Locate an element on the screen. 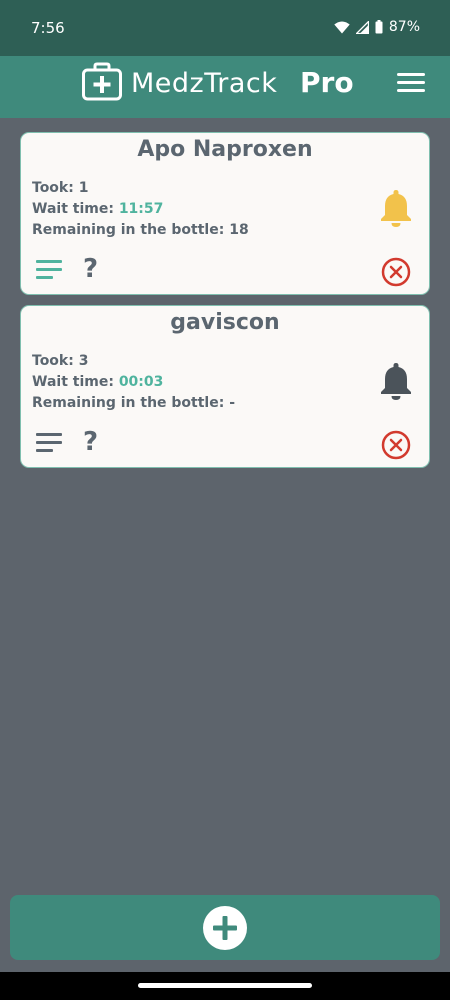 Image resolution: width=450 pixels, height=1000 pixels. status-bar: 7:56 87% is located at coordinates (225, 28).